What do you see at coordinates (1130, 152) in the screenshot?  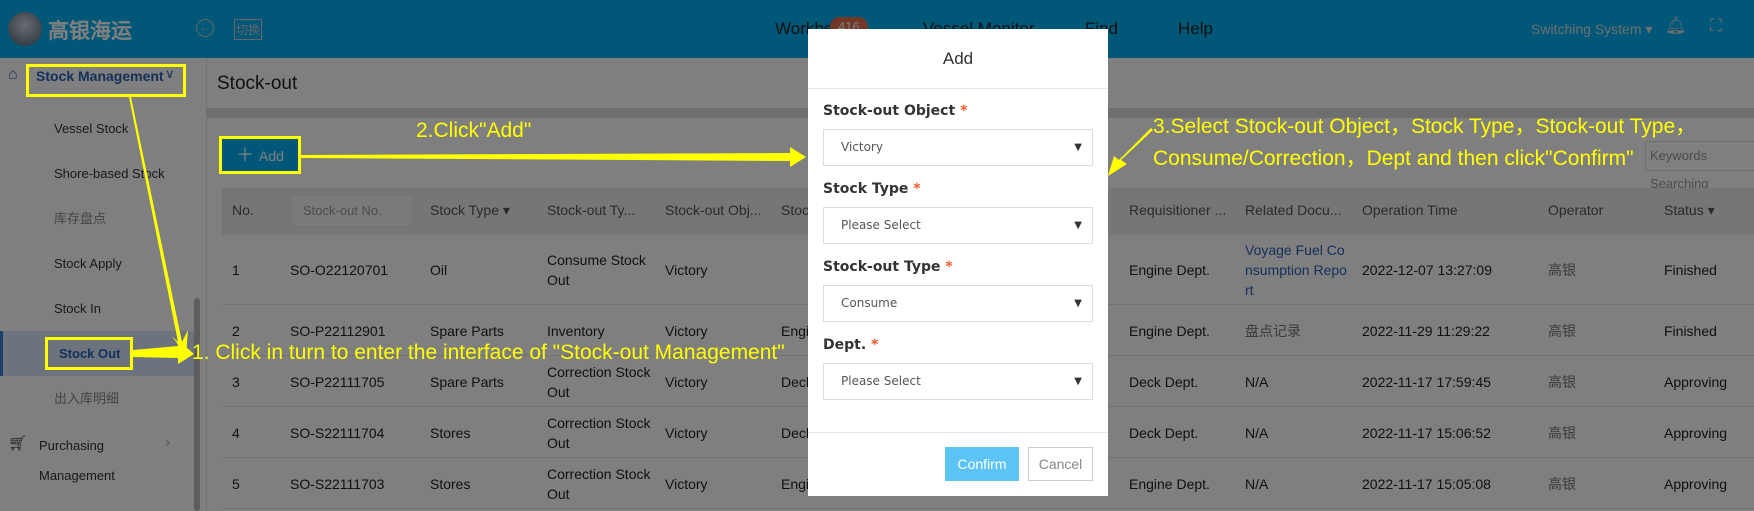 I see `arrow-3-down` at bounding box center [1130, 152].